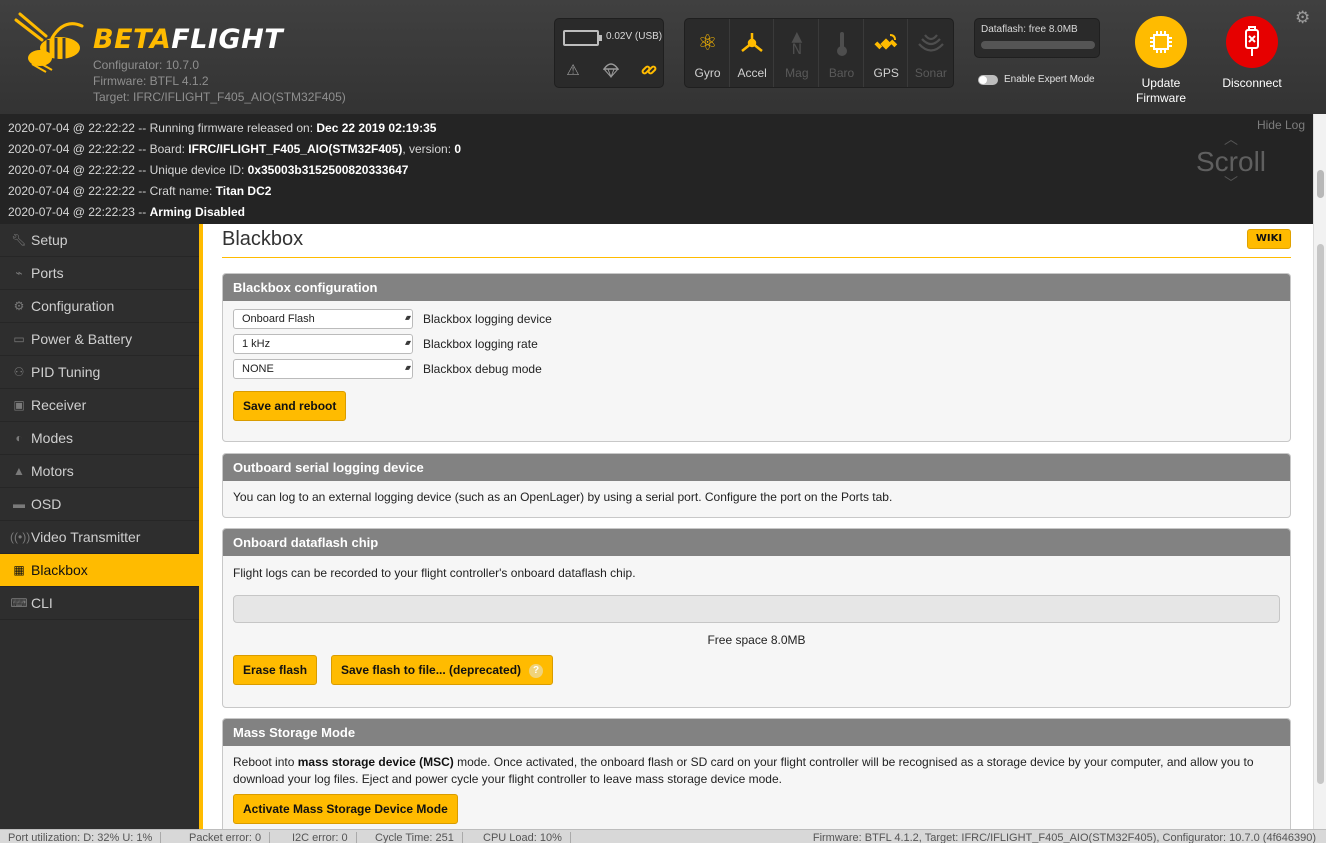 The image size is (1326, 843). I want to click on sensor-baro: Baro, so click(841, 53).